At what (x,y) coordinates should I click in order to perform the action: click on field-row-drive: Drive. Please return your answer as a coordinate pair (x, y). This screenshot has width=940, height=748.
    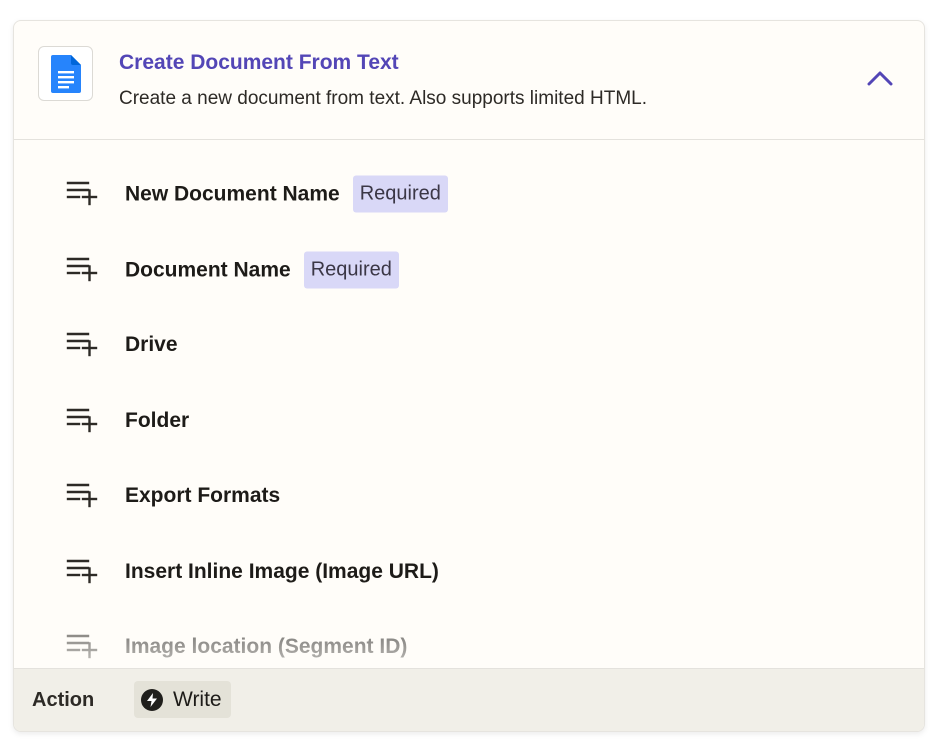
    Looking at the image, I should click on (469, 345).